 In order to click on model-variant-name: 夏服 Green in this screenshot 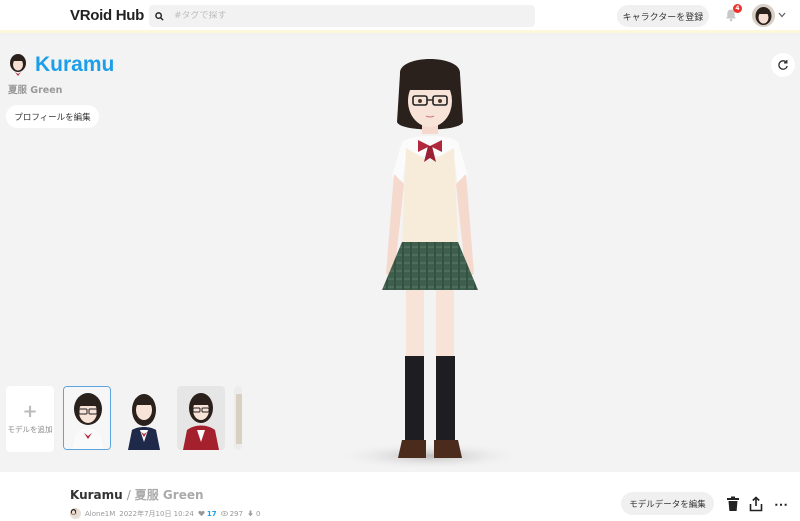, I will do `click(35, 90)`.